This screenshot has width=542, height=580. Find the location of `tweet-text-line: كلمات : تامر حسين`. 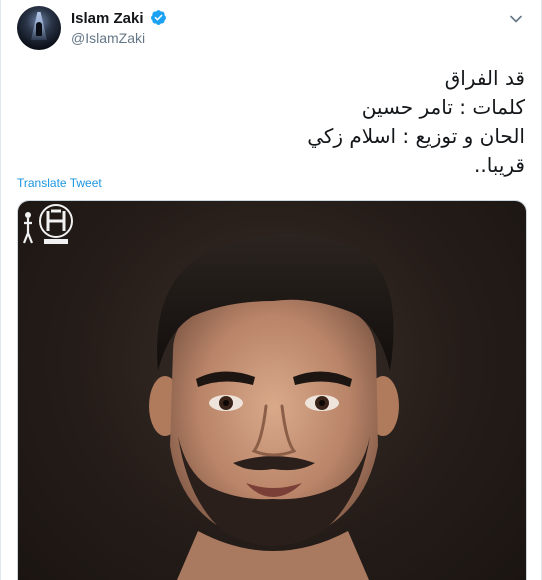

tweet-text-line: كلمات : تامر حسين is located at coordinates (443, 107).